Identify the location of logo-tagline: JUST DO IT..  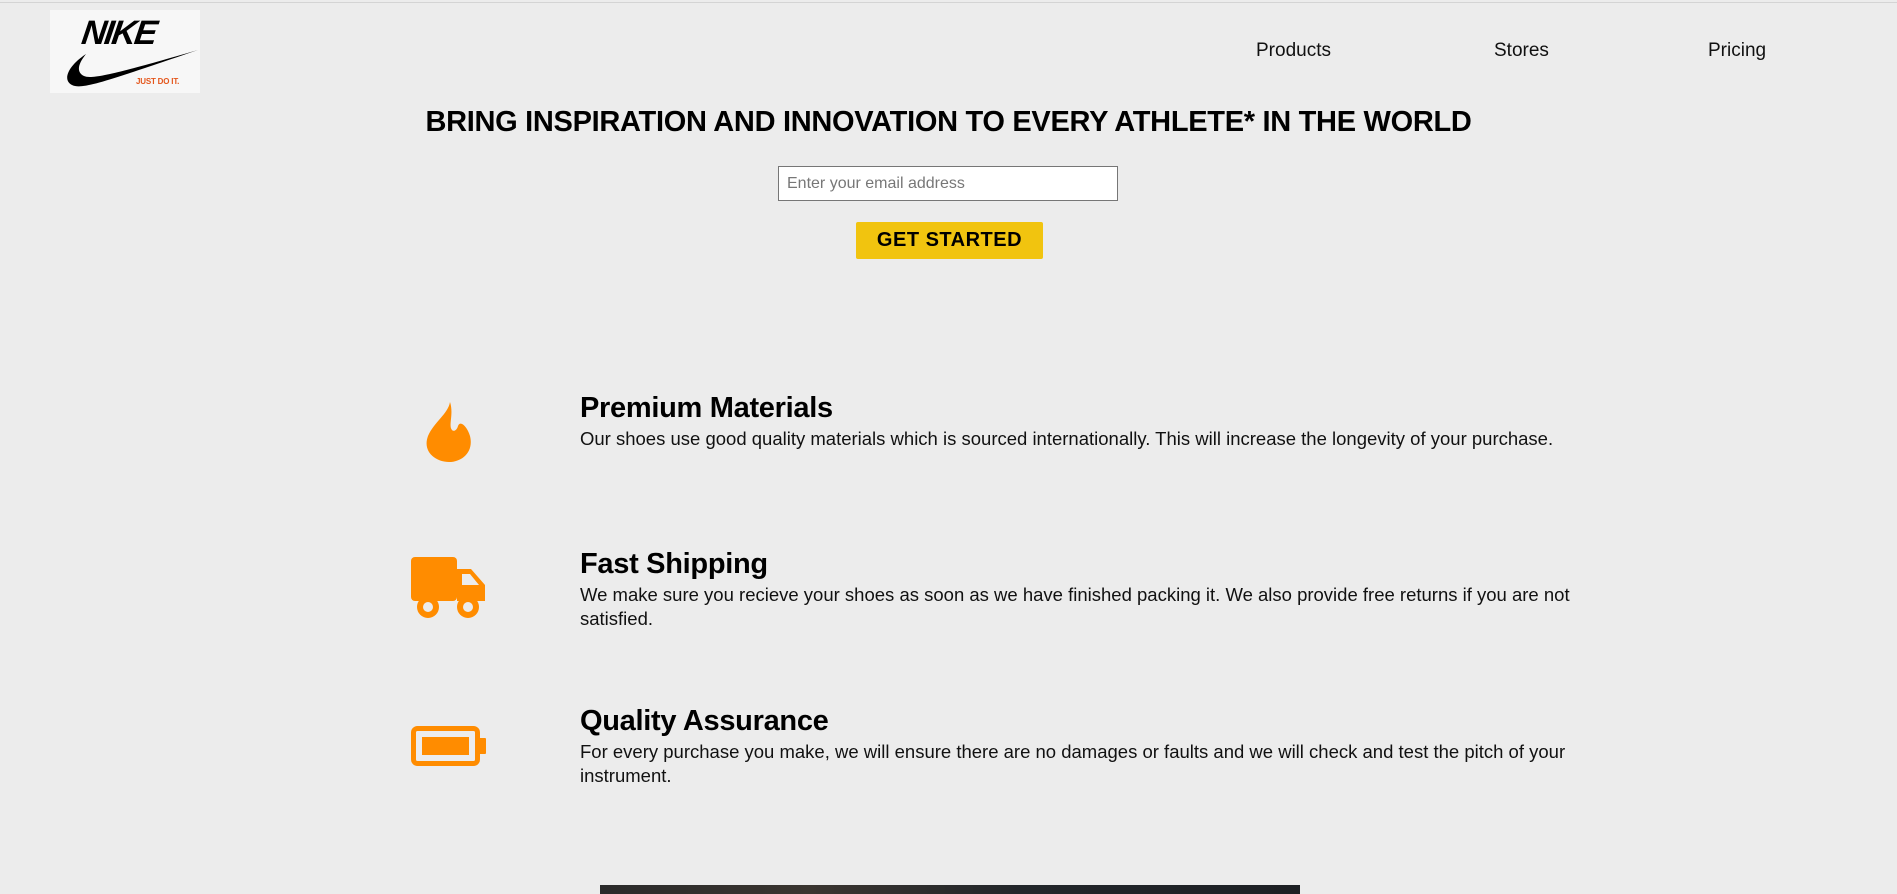
(158, 81).